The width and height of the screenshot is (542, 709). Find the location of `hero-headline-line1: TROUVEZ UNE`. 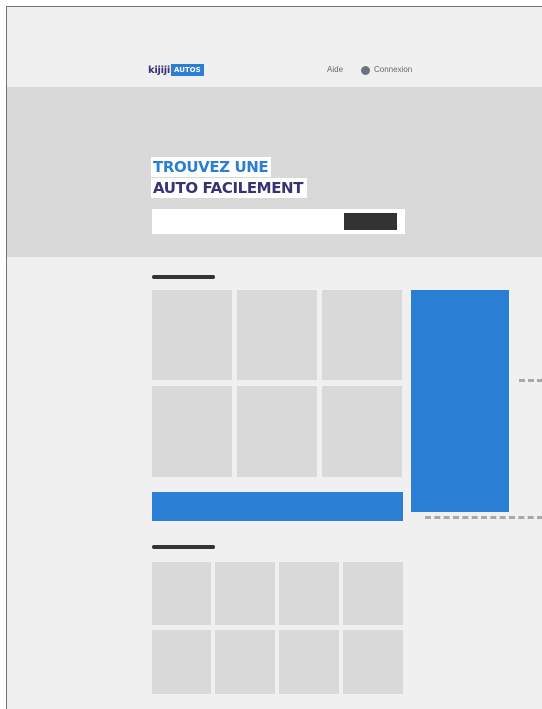

hero-headline-line1: TROUVEZ UNE is located at coordinates (211, 167).